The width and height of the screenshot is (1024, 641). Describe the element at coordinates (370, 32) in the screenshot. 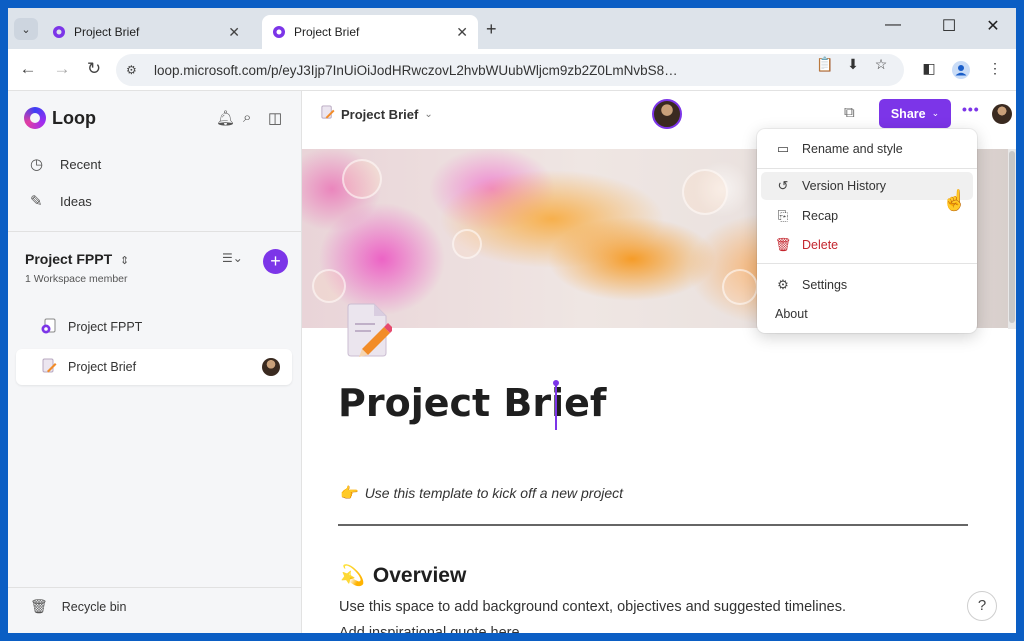

I see `tab-active: Project Brief ✕` at that location.